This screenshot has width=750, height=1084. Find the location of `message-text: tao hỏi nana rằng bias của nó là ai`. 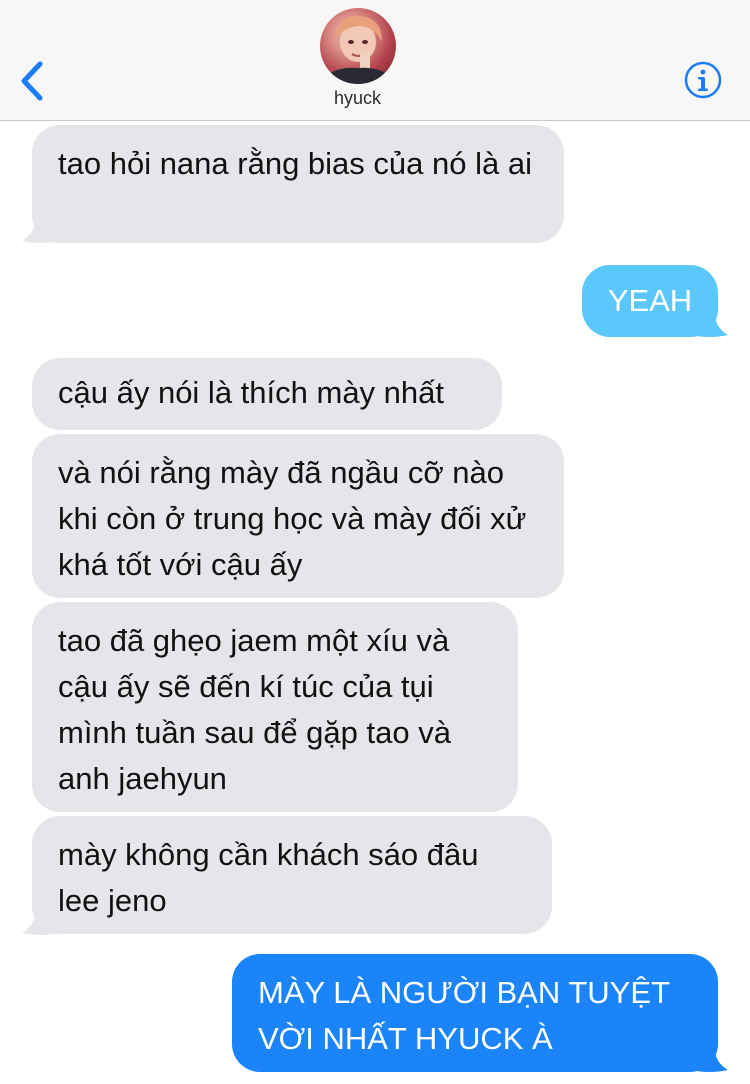

message-text: tao hỏi nana rằng bias của nó là ai is located at coordinates (295, 163).